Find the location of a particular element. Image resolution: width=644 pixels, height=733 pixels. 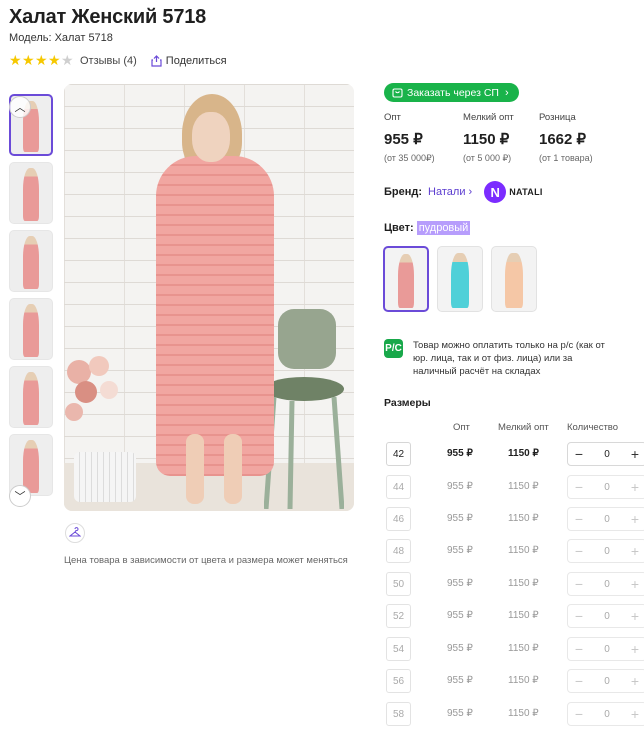

size-row: 52 955 ₽ 1150 ₽ −0 + is located at coordinates (515, 616).